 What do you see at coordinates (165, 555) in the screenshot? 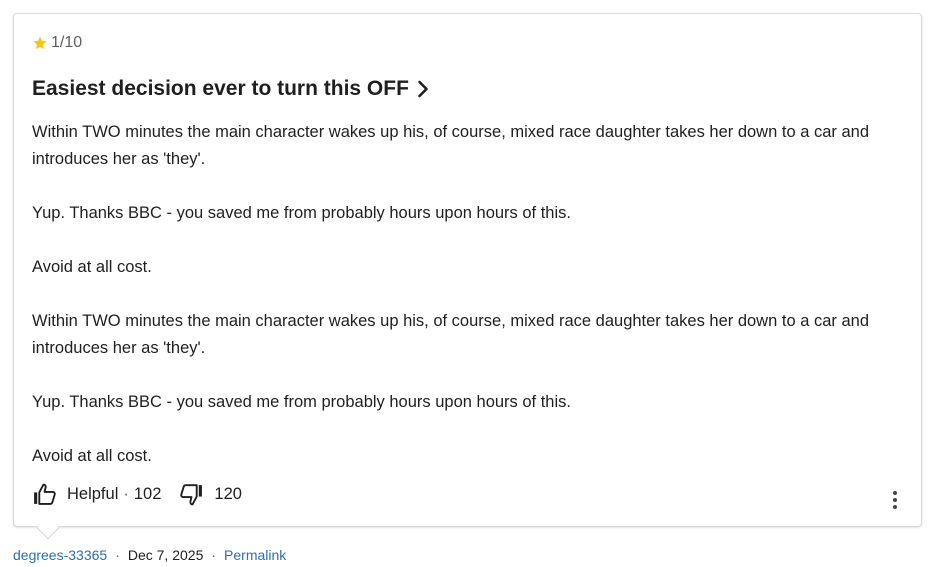
I see `review-date: Dec 7, 2025` at bounding box center [165, 555].